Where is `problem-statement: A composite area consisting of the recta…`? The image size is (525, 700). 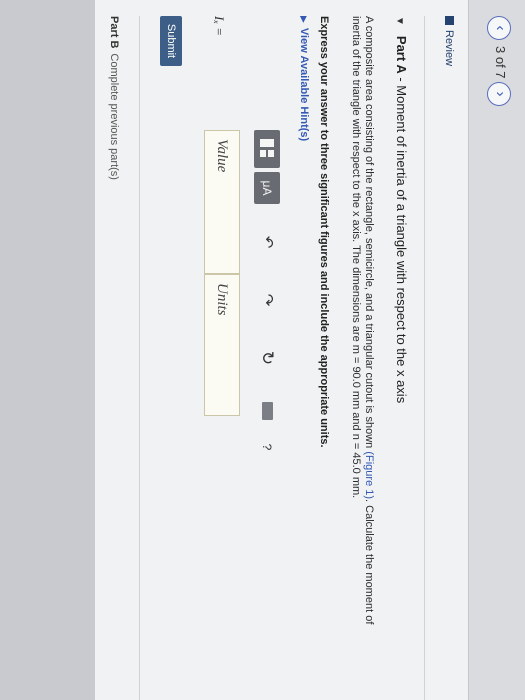
problem-statement: A composite area consisting of the recta… is located at coordinates (362, 336).